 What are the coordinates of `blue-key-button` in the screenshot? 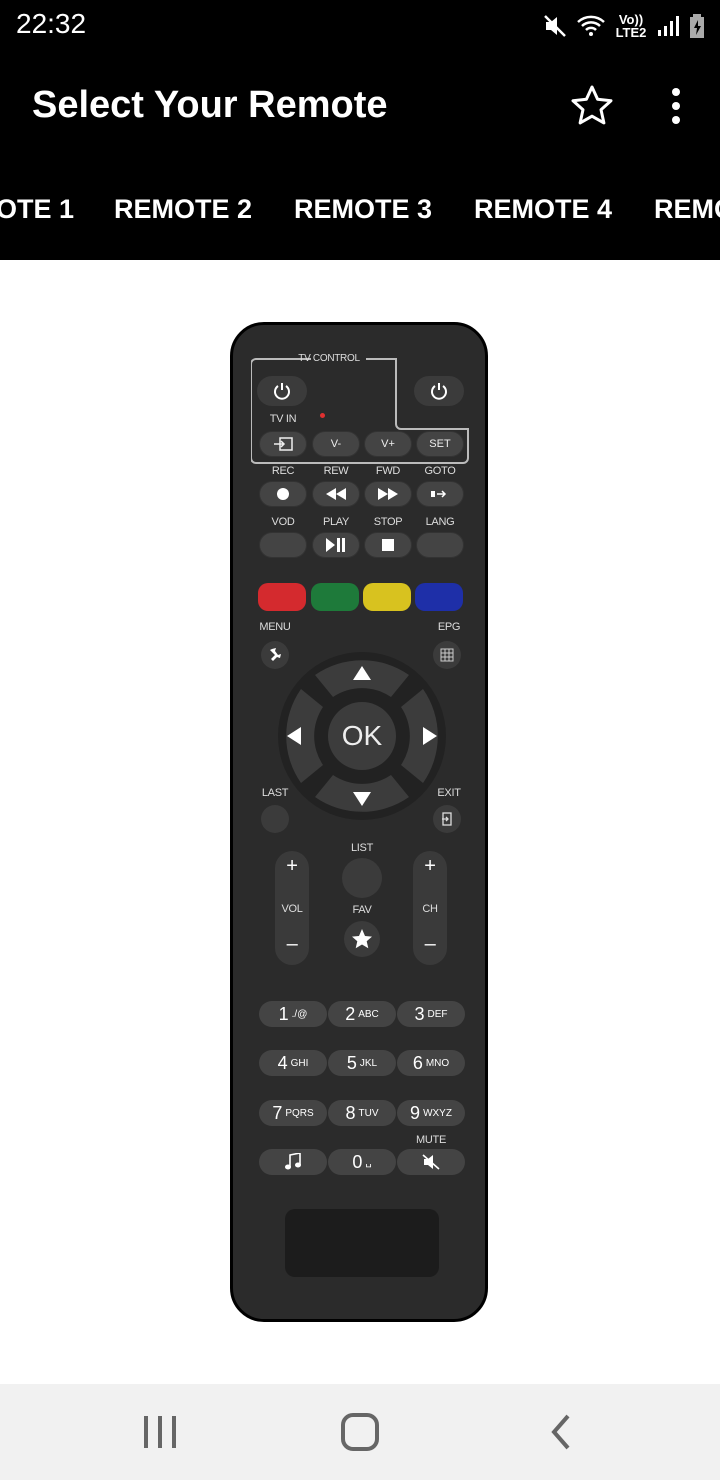 It's located at (439, 597).